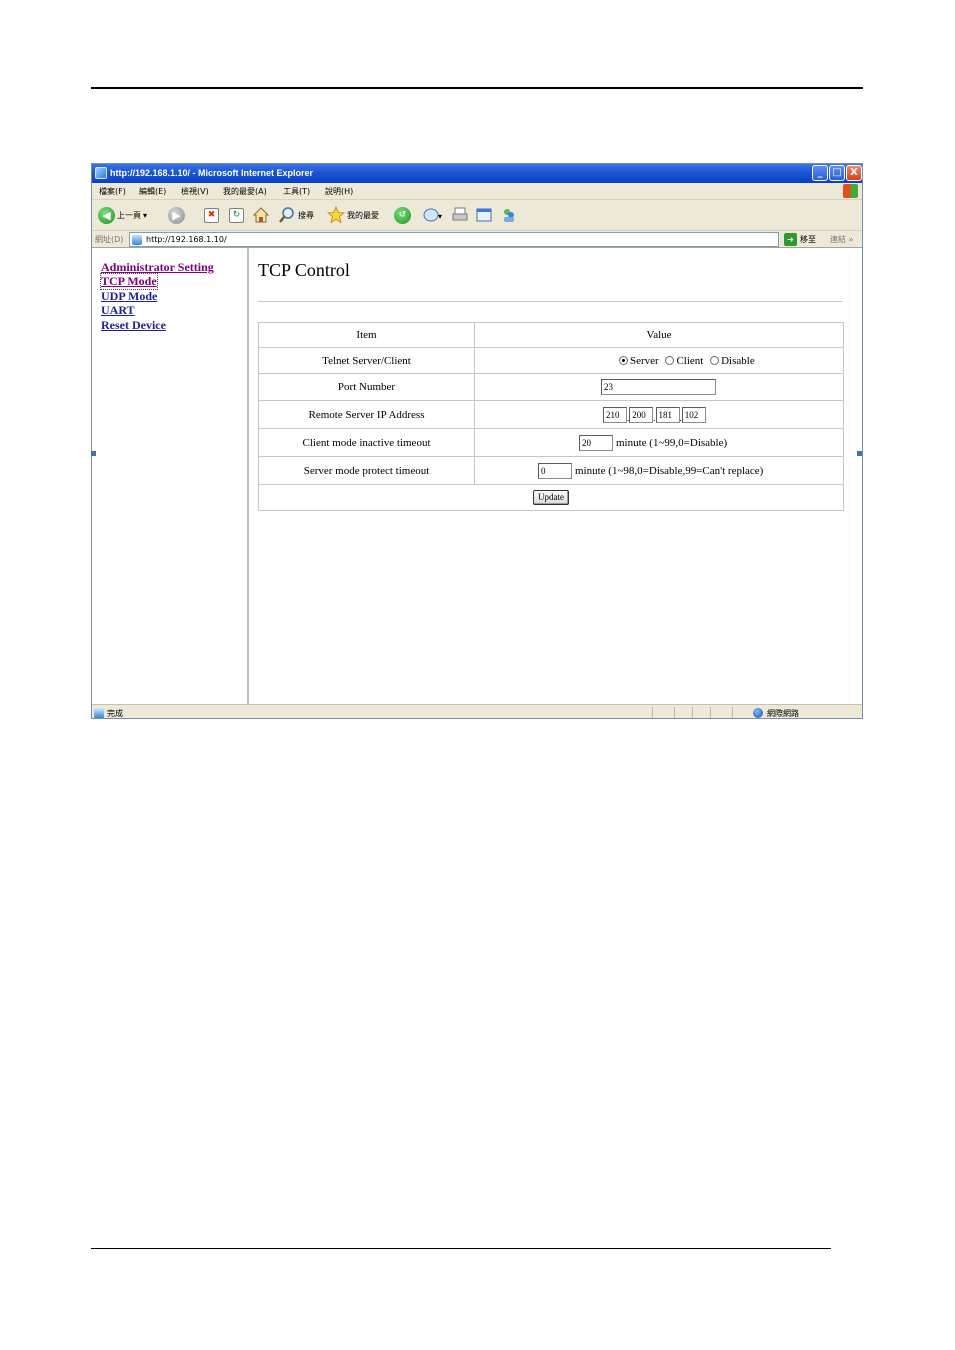 The height and width of the screenshot is (1350, 955). What do you see at coordinates (820, 173) in the screenshot?
I see `minimize-button: _` at bounding box center [820, 173].